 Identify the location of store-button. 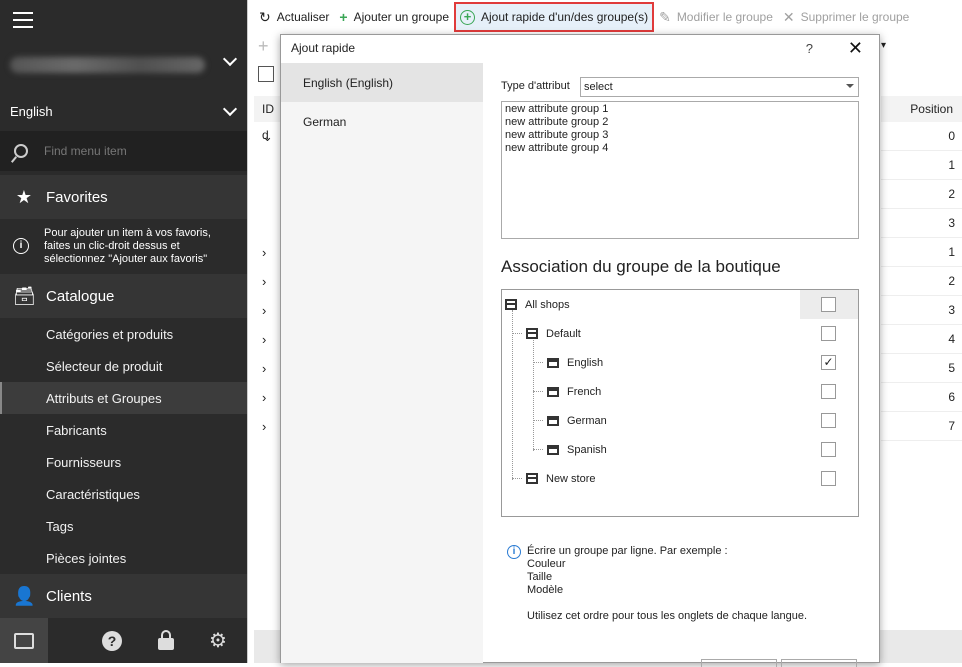
(24, 640).